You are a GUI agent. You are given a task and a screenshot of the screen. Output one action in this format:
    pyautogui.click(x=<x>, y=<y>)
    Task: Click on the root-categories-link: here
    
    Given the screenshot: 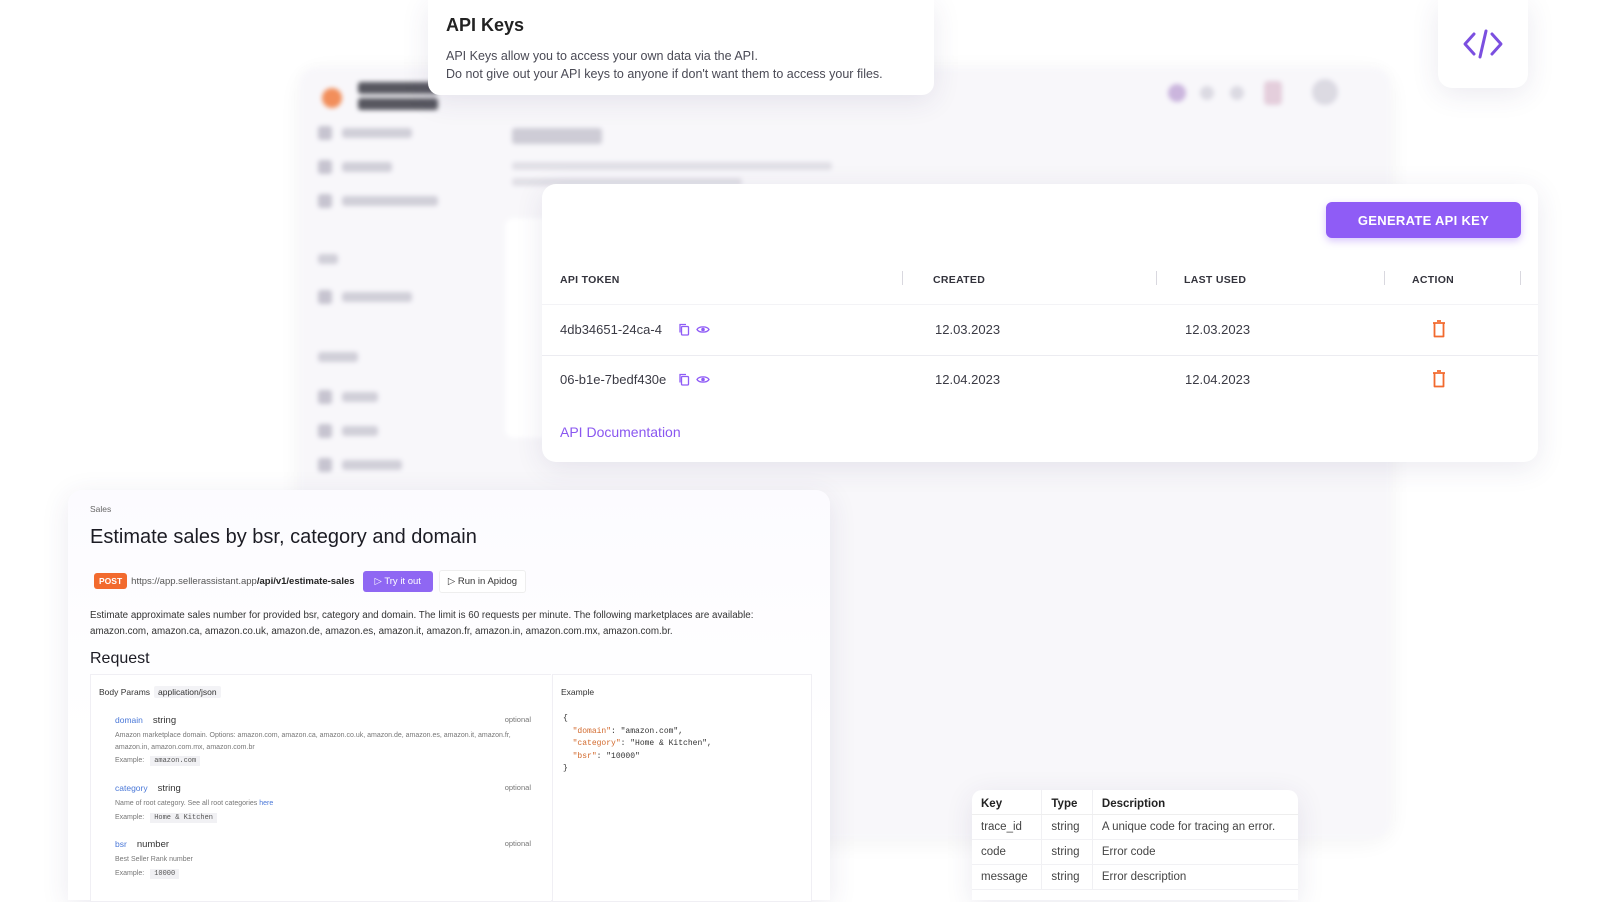 What is the action you would take?
    pyautogui.click(x=266, y=803)
    